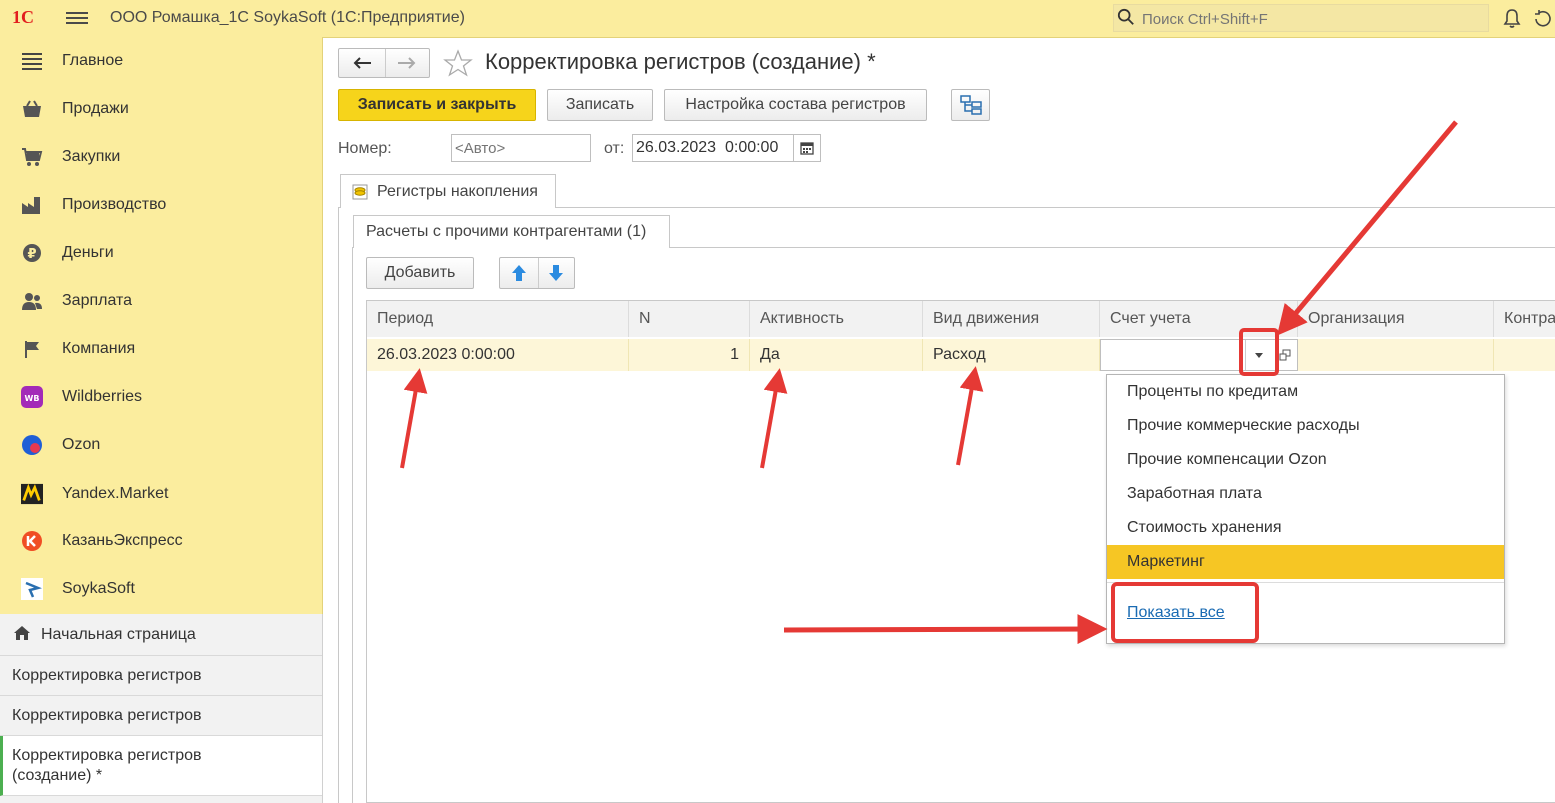 The height and width of the screenshot is (803, 1555). I want to click on kazanexpress-logo-icon, so click(32, 541).